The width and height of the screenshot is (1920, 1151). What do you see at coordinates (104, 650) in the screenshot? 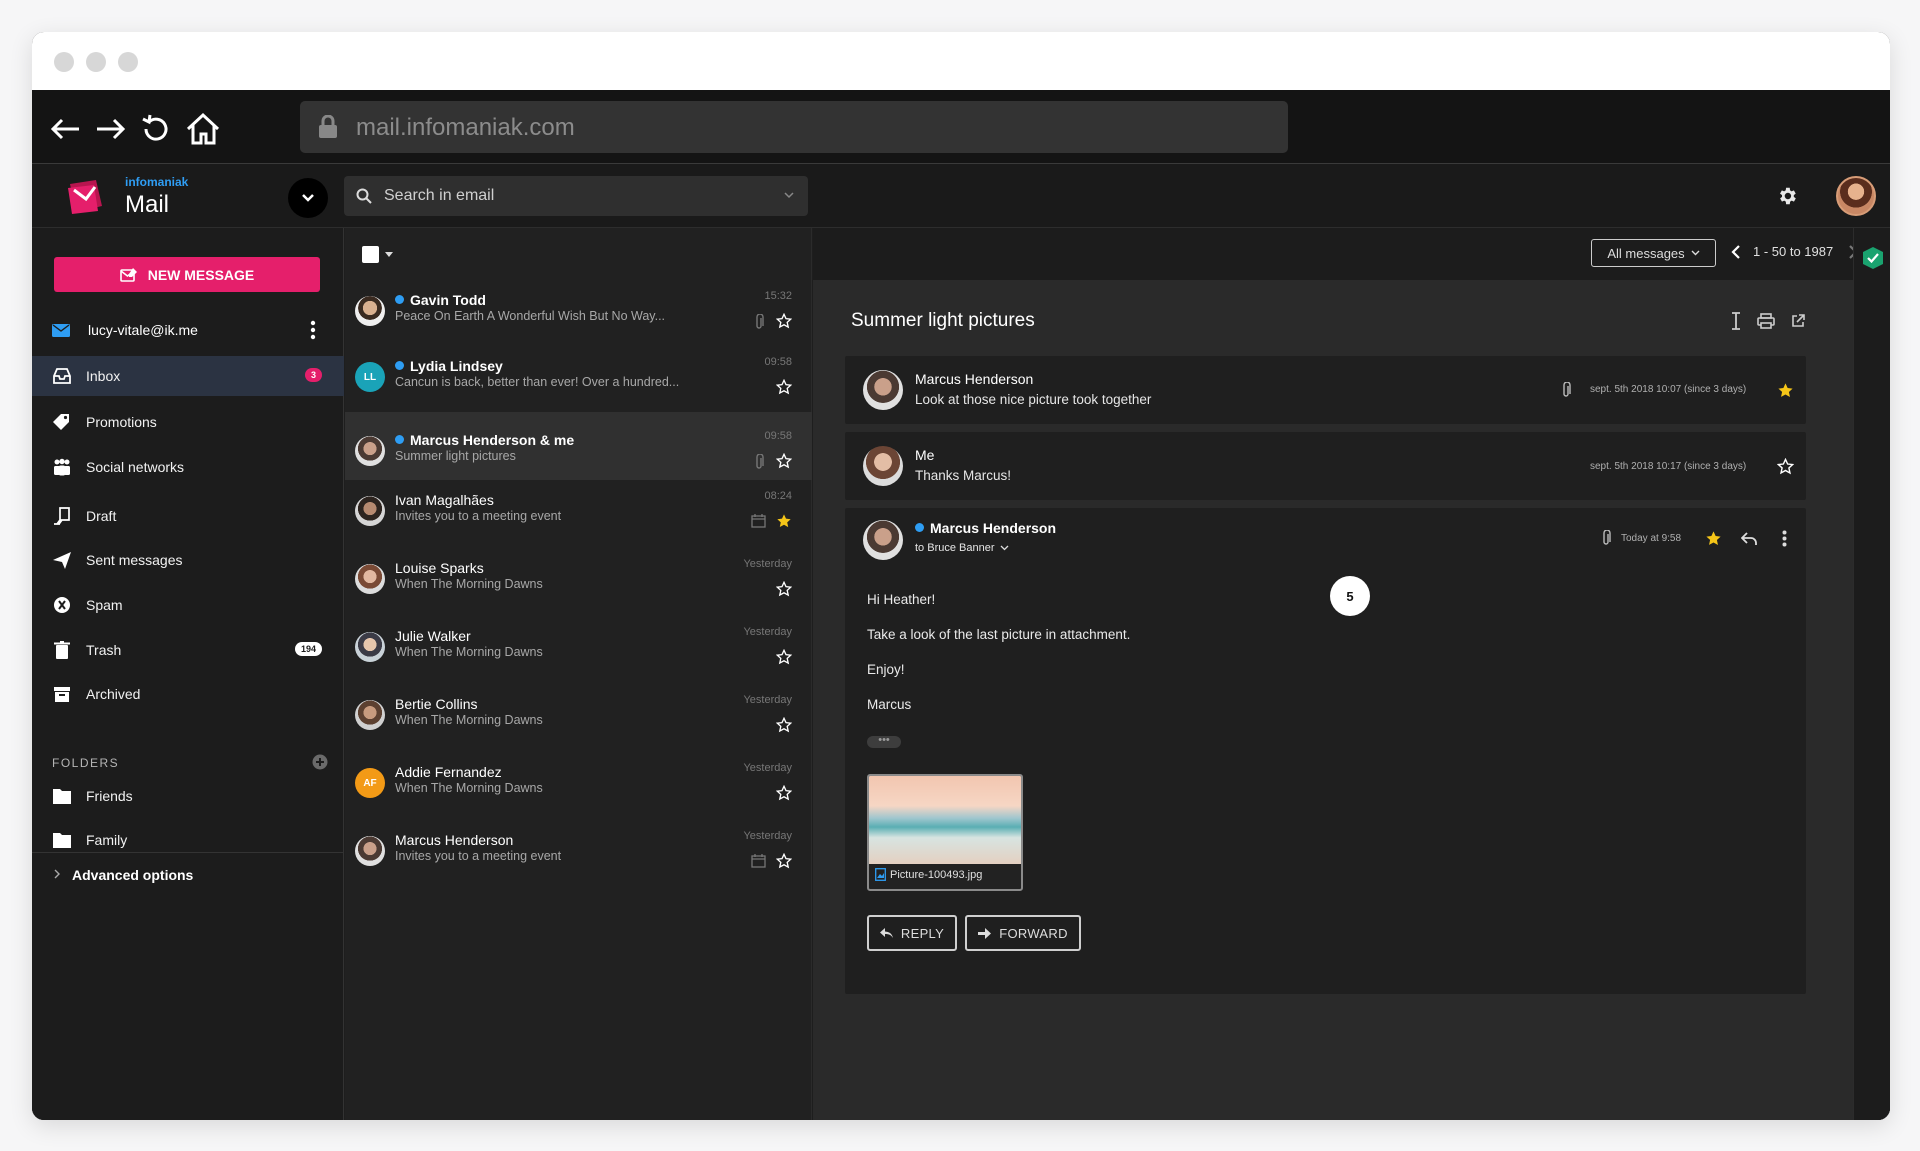
I see `sidebar-item-label: Trash` at bounding box center [104, 650].